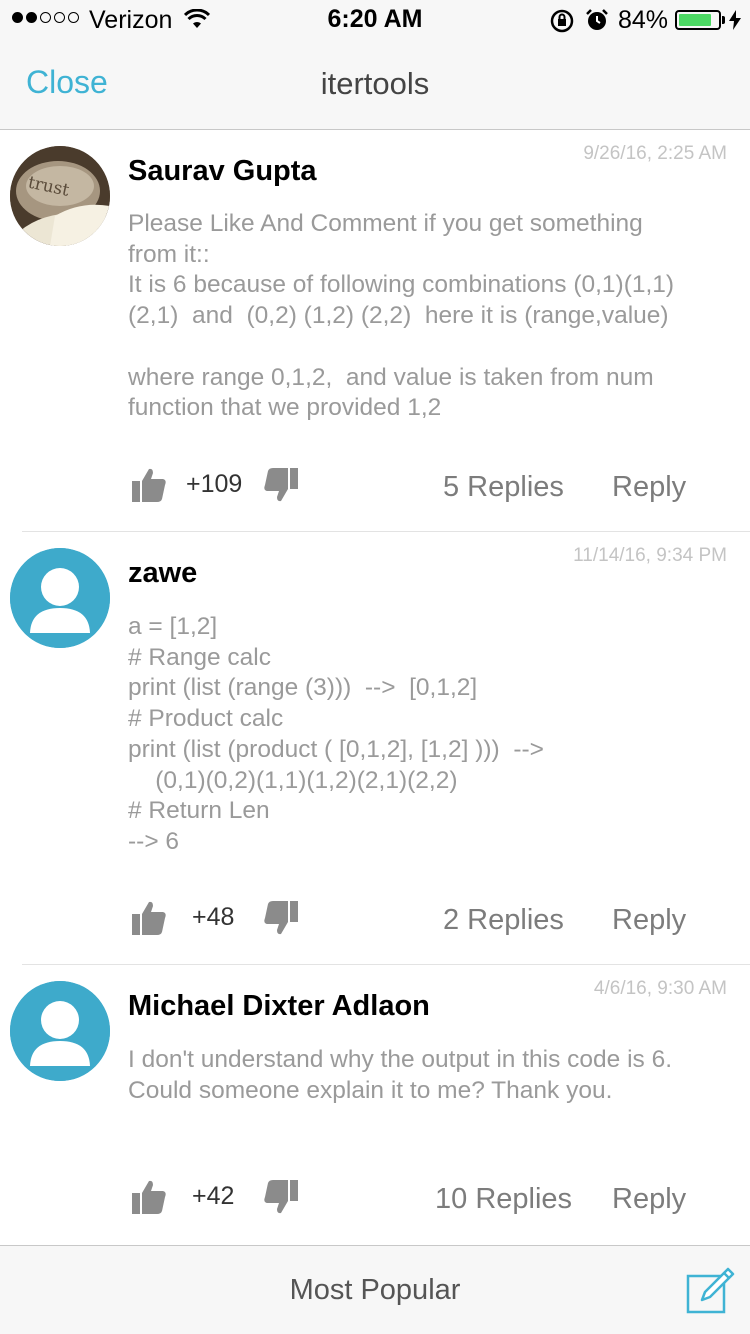 Image resolution: width=750 pixels, height=1334 pixels. I want to click on comment-actions: +48 2 Replies Reply, so click(375, 924).